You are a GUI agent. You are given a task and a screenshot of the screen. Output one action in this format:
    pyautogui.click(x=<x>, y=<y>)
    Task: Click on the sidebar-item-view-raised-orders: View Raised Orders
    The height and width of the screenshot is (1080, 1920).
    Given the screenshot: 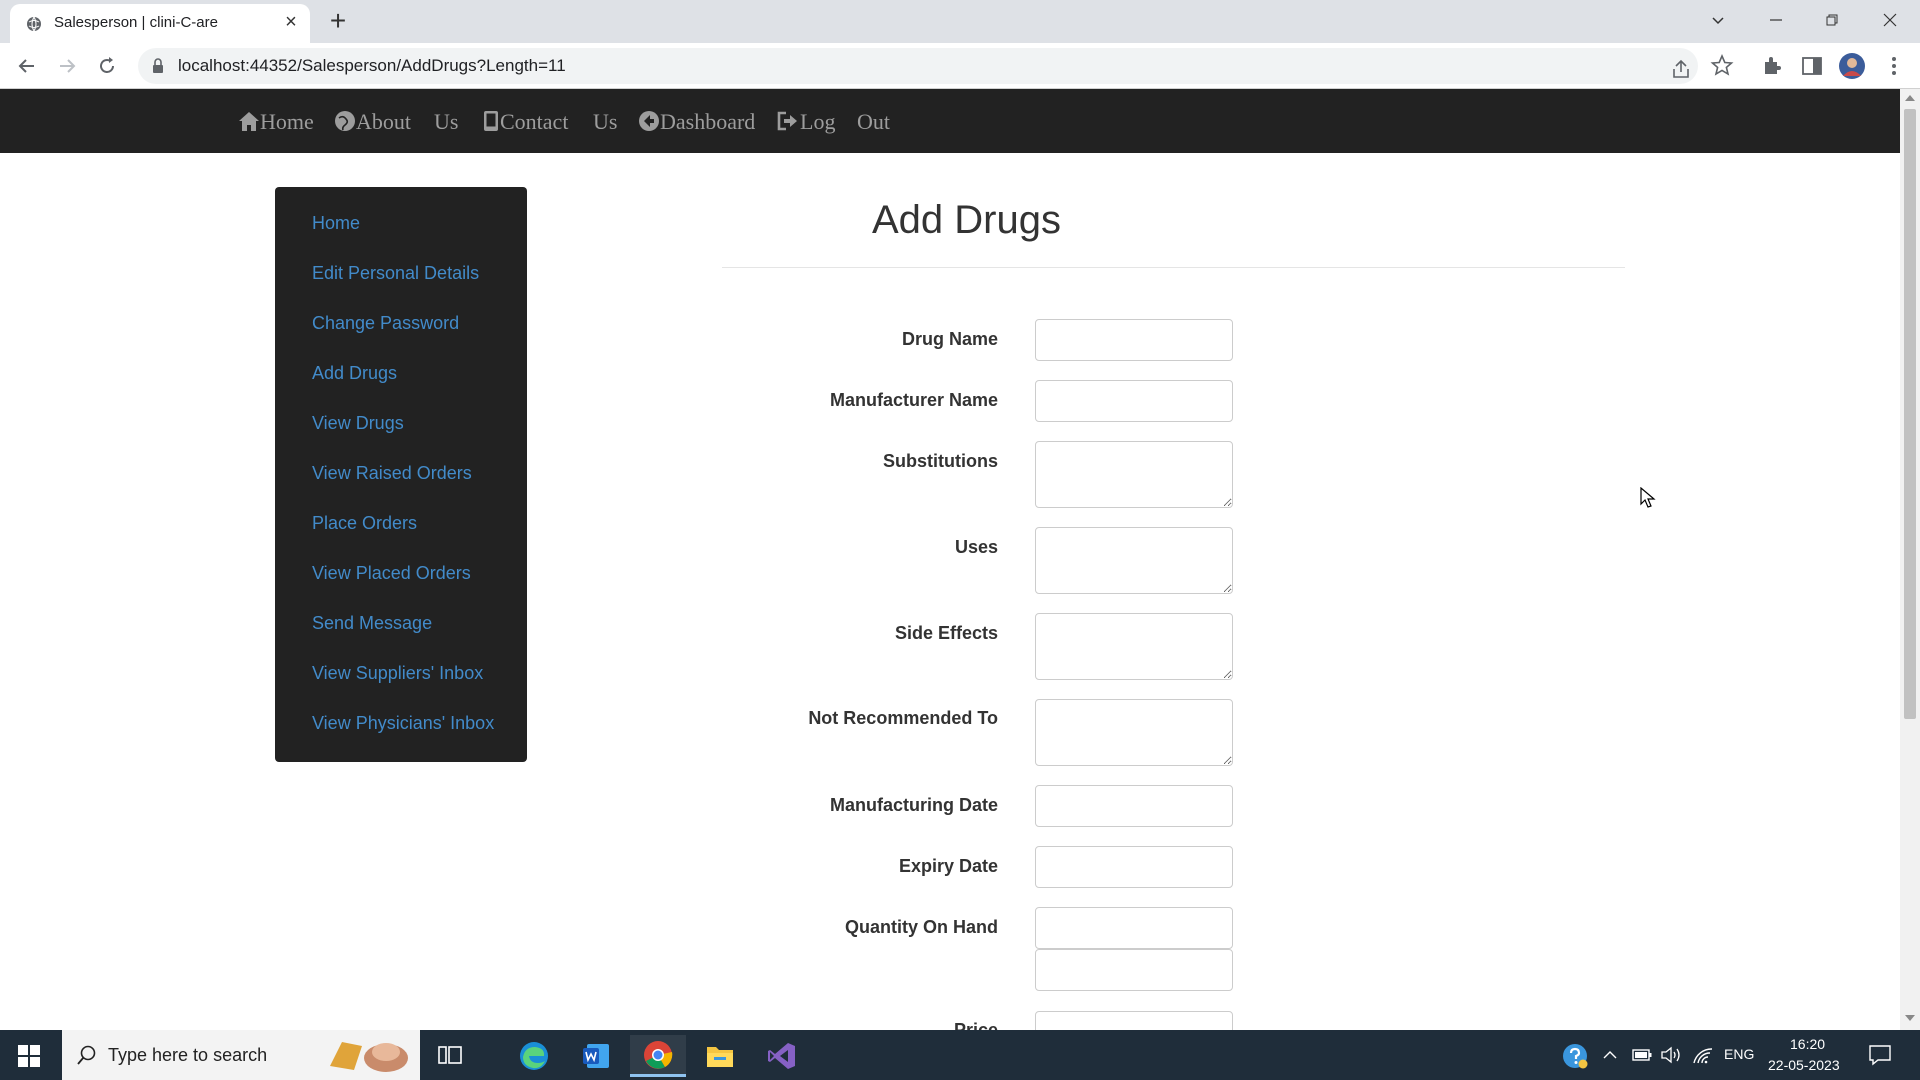 What is the action you would take?
    pyautogui.click(x=392, y=473)
    